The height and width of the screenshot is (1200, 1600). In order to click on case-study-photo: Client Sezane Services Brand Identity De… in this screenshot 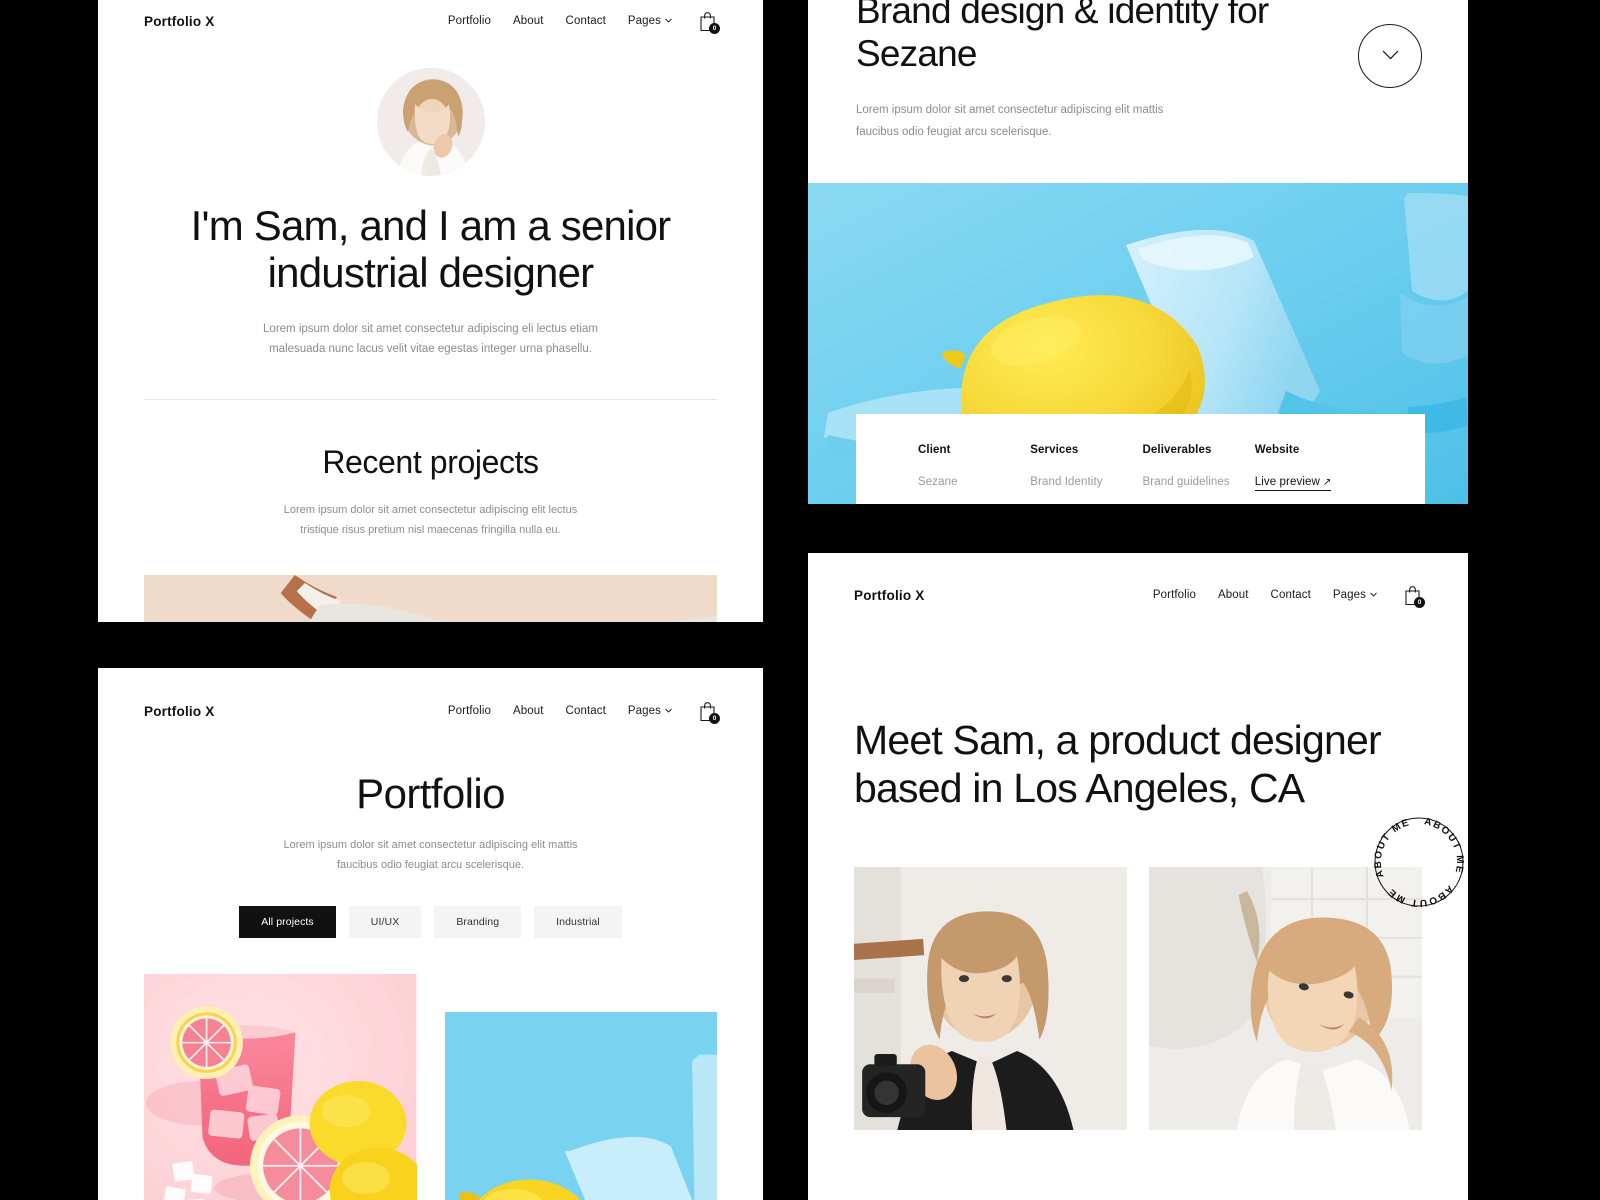, I will do `click(1138, 343)`.